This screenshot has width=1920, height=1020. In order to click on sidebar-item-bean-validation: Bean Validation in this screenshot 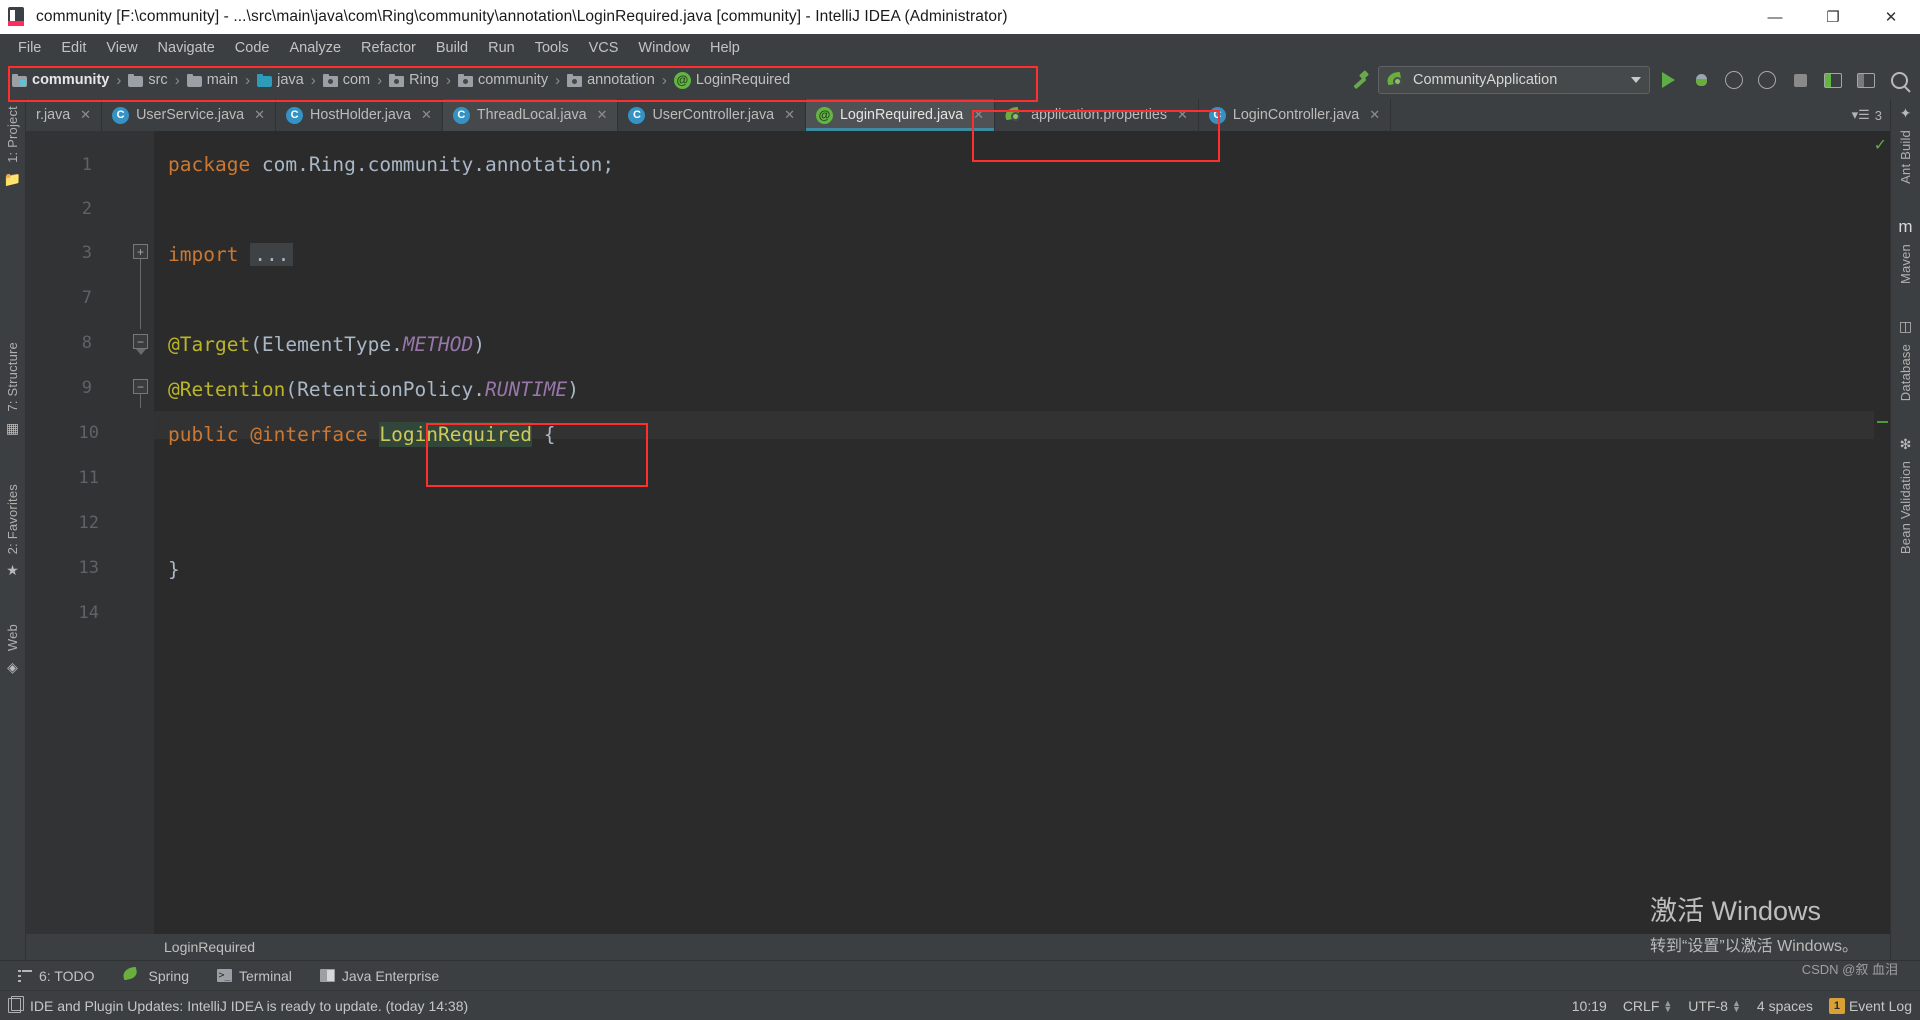, I will do `click(1905, 507)`.